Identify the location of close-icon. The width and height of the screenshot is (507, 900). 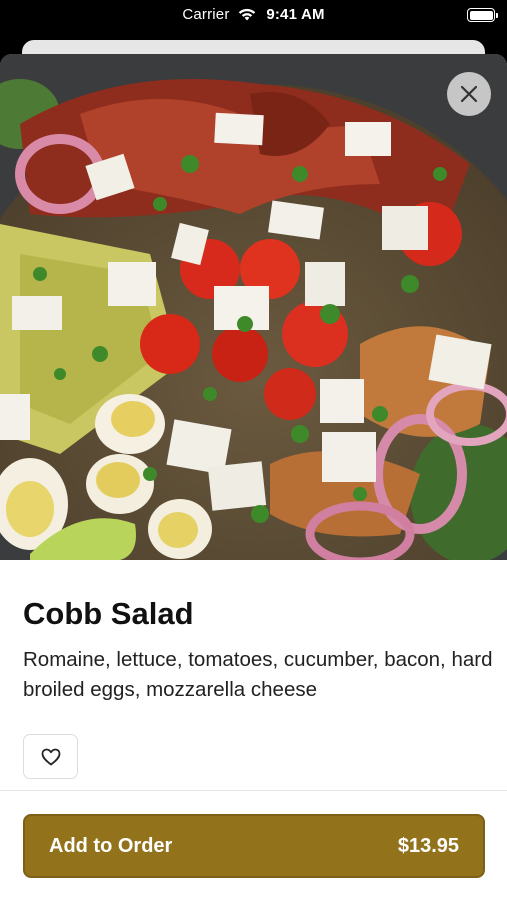
(469, 94).